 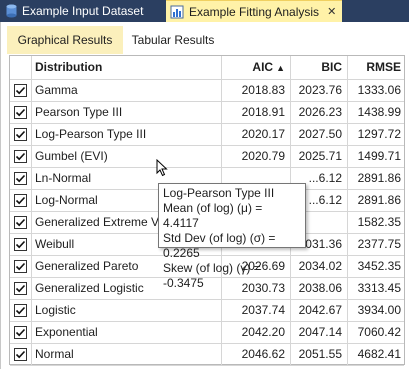 I want to click on bic-cell: 2047.14, so click(x=319, y=332).